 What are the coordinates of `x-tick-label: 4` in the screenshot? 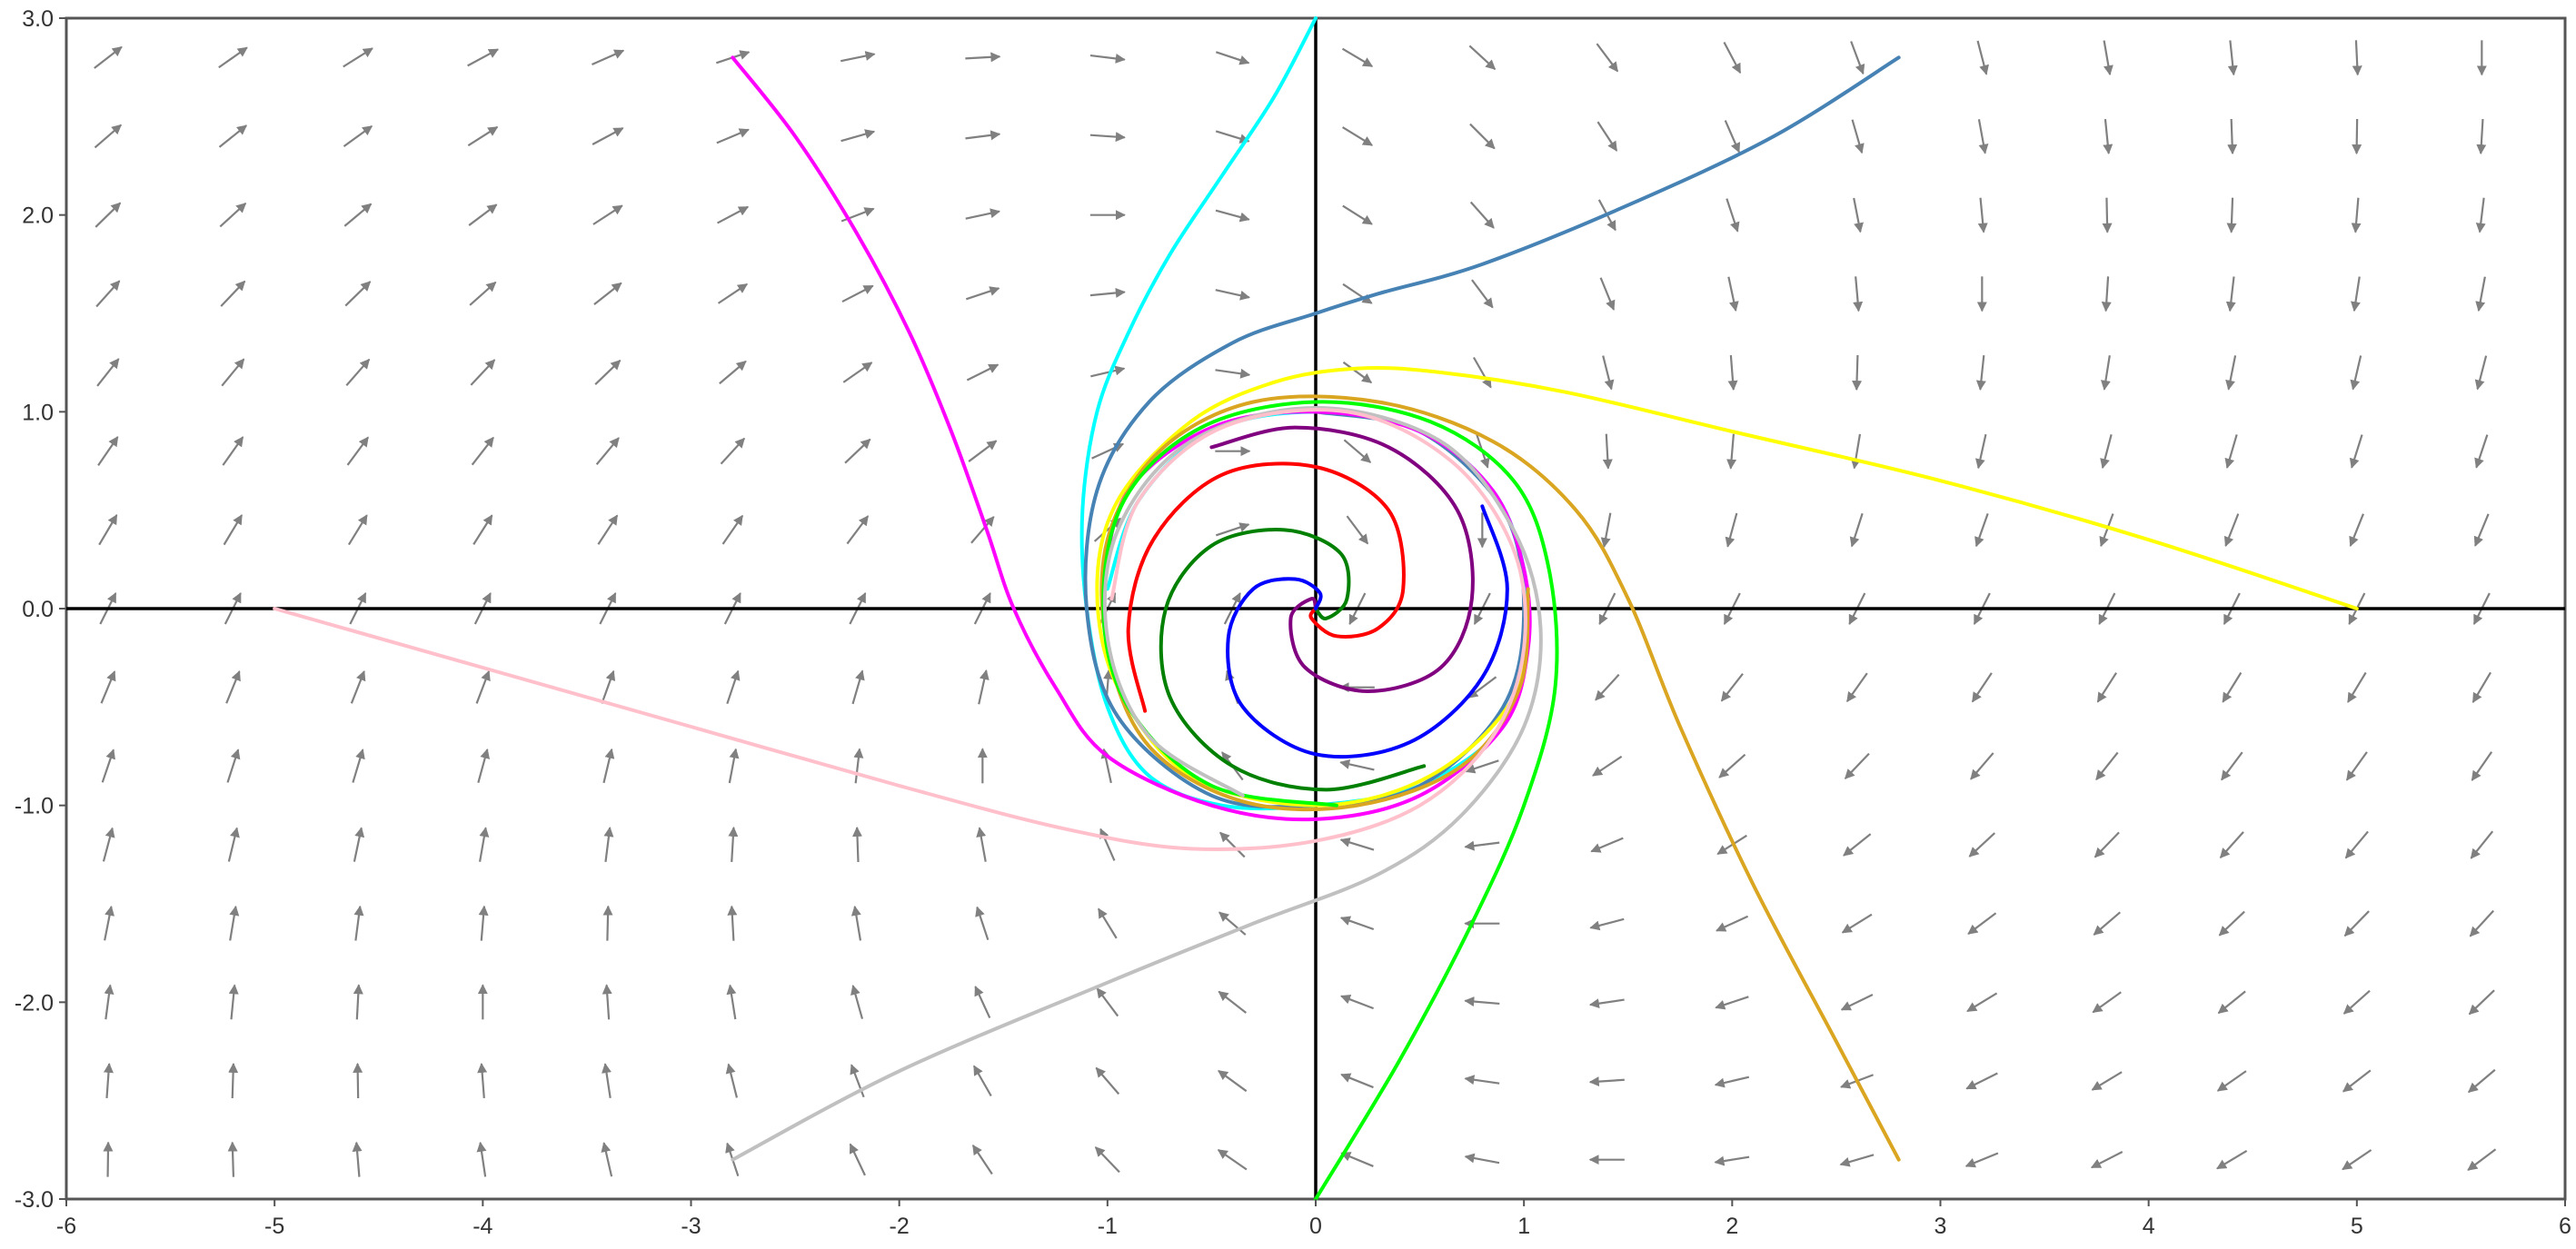 It's located at (2149, 1226).